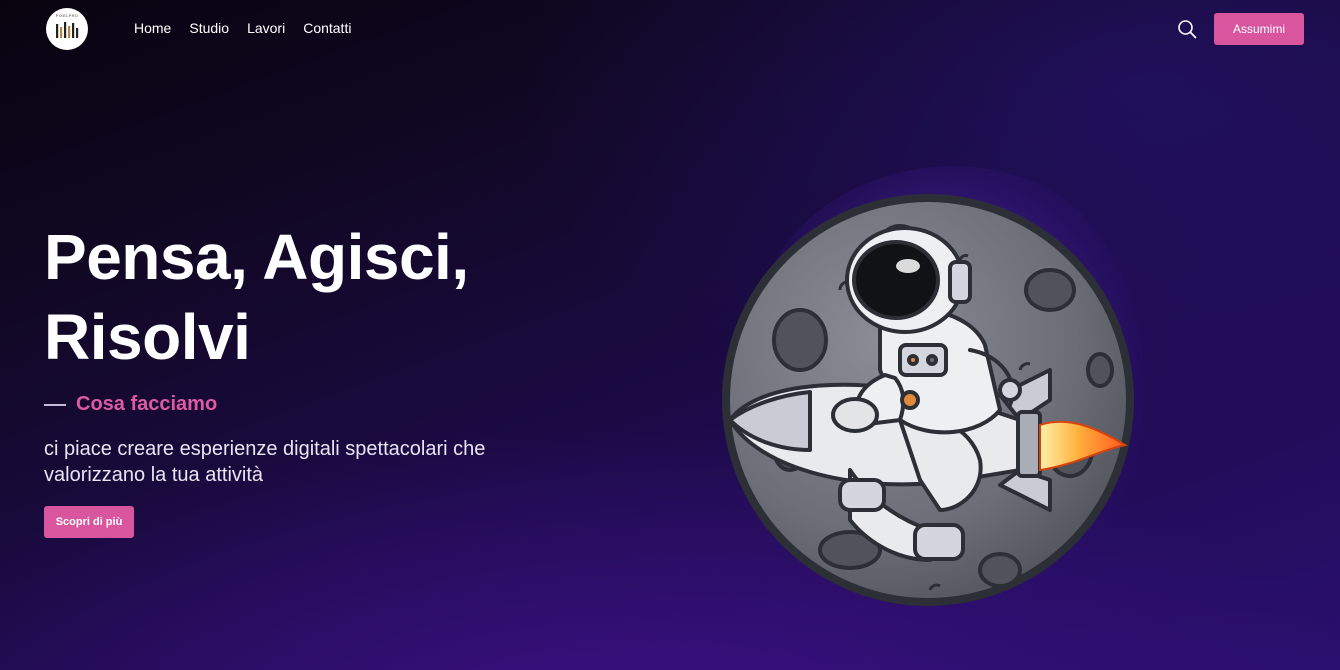  What do you see at coordinates (209, 28) in the screenshot?
I see `nav-link-studio: Studio` at bounding box center [209, 28].